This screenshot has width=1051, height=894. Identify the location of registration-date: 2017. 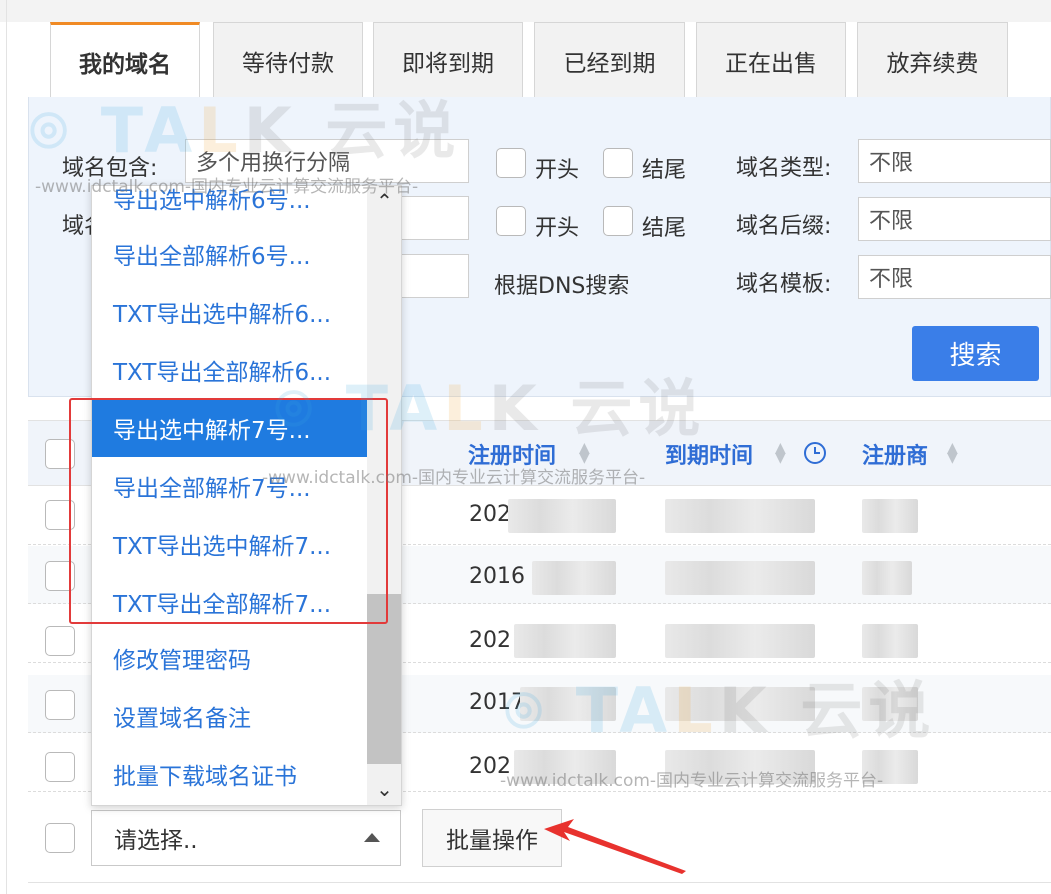
(497, 702).